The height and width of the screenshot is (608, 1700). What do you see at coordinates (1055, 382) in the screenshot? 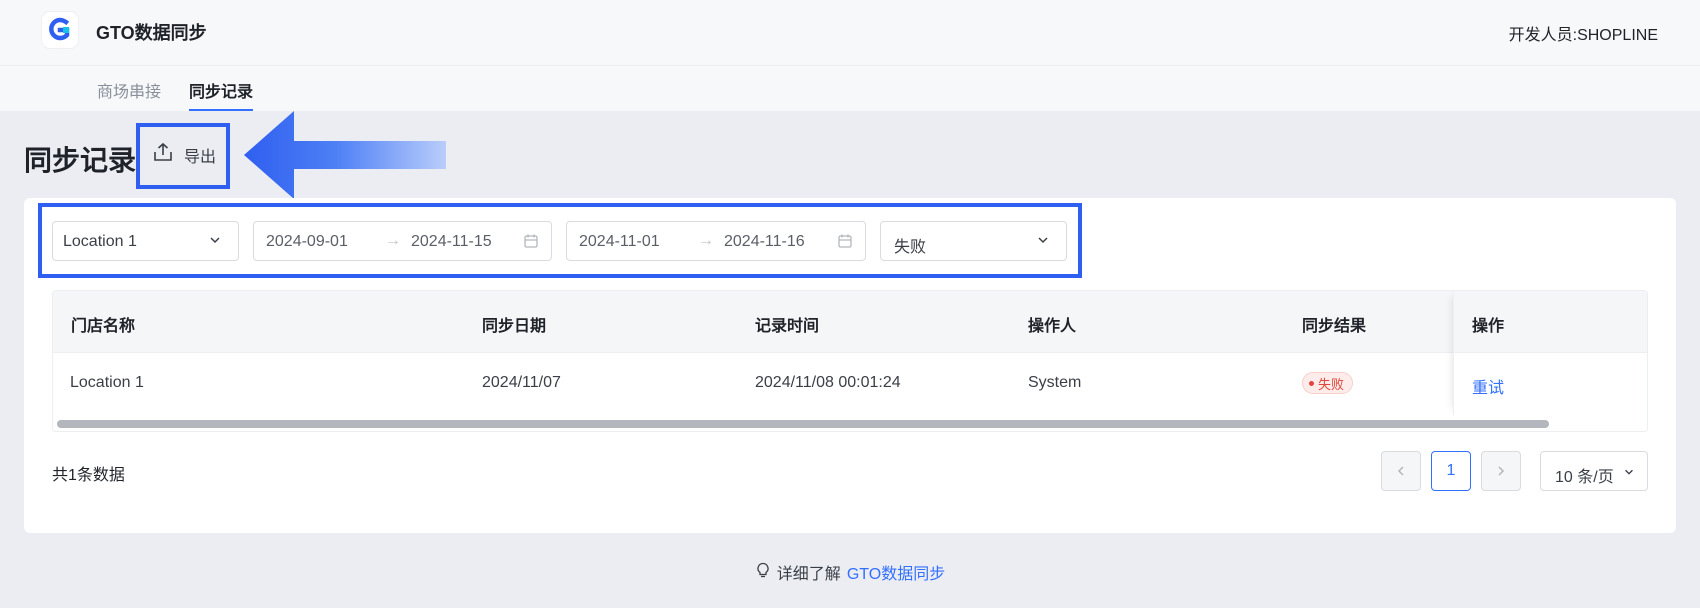
I see `cell-operator: System` at bounding box center [1055, 382].